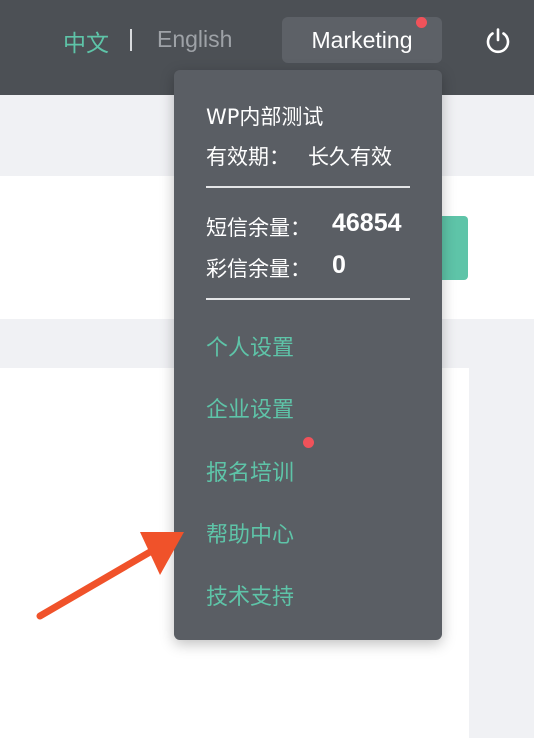 Image resolution: width=534 pixels, height=738 pixels. Describe the element at coordinates (86, 41) in the screenshot. I see `language-chinese-link: 中文` at that location.